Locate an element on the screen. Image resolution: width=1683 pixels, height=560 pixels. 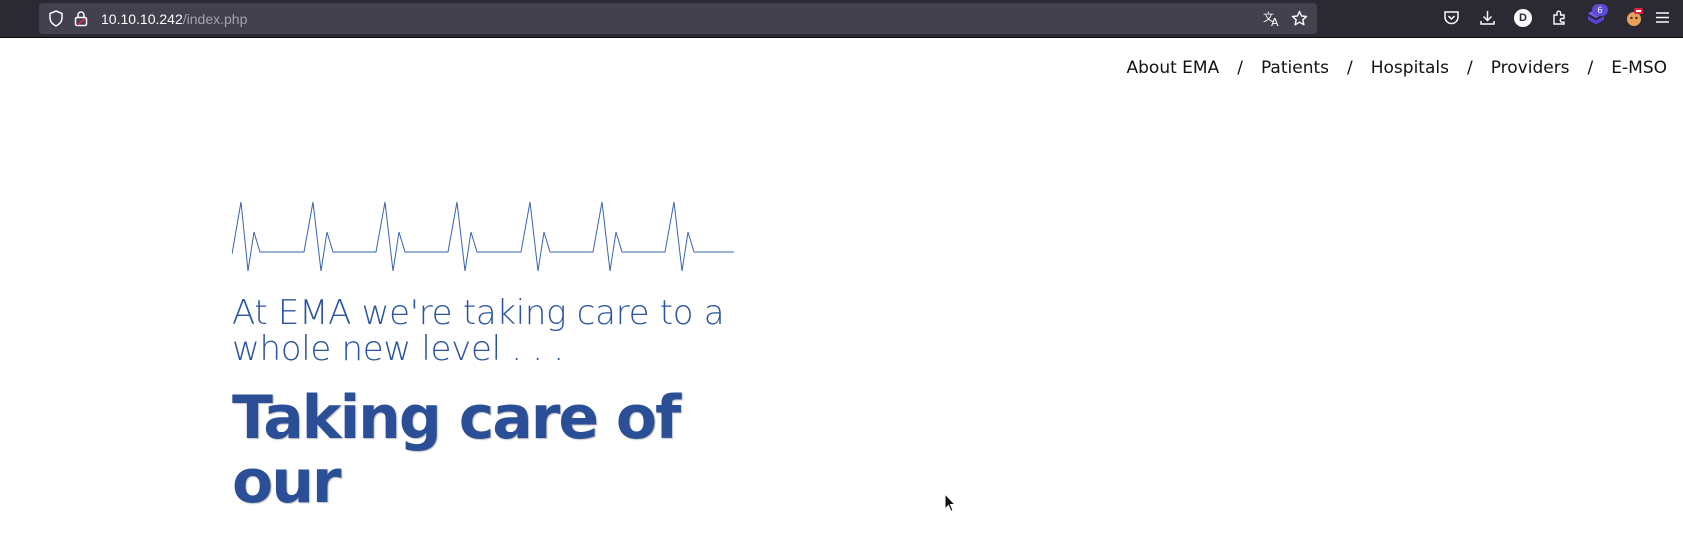
hero-headline-line: Taking care of is located at coordinates (456, 418).